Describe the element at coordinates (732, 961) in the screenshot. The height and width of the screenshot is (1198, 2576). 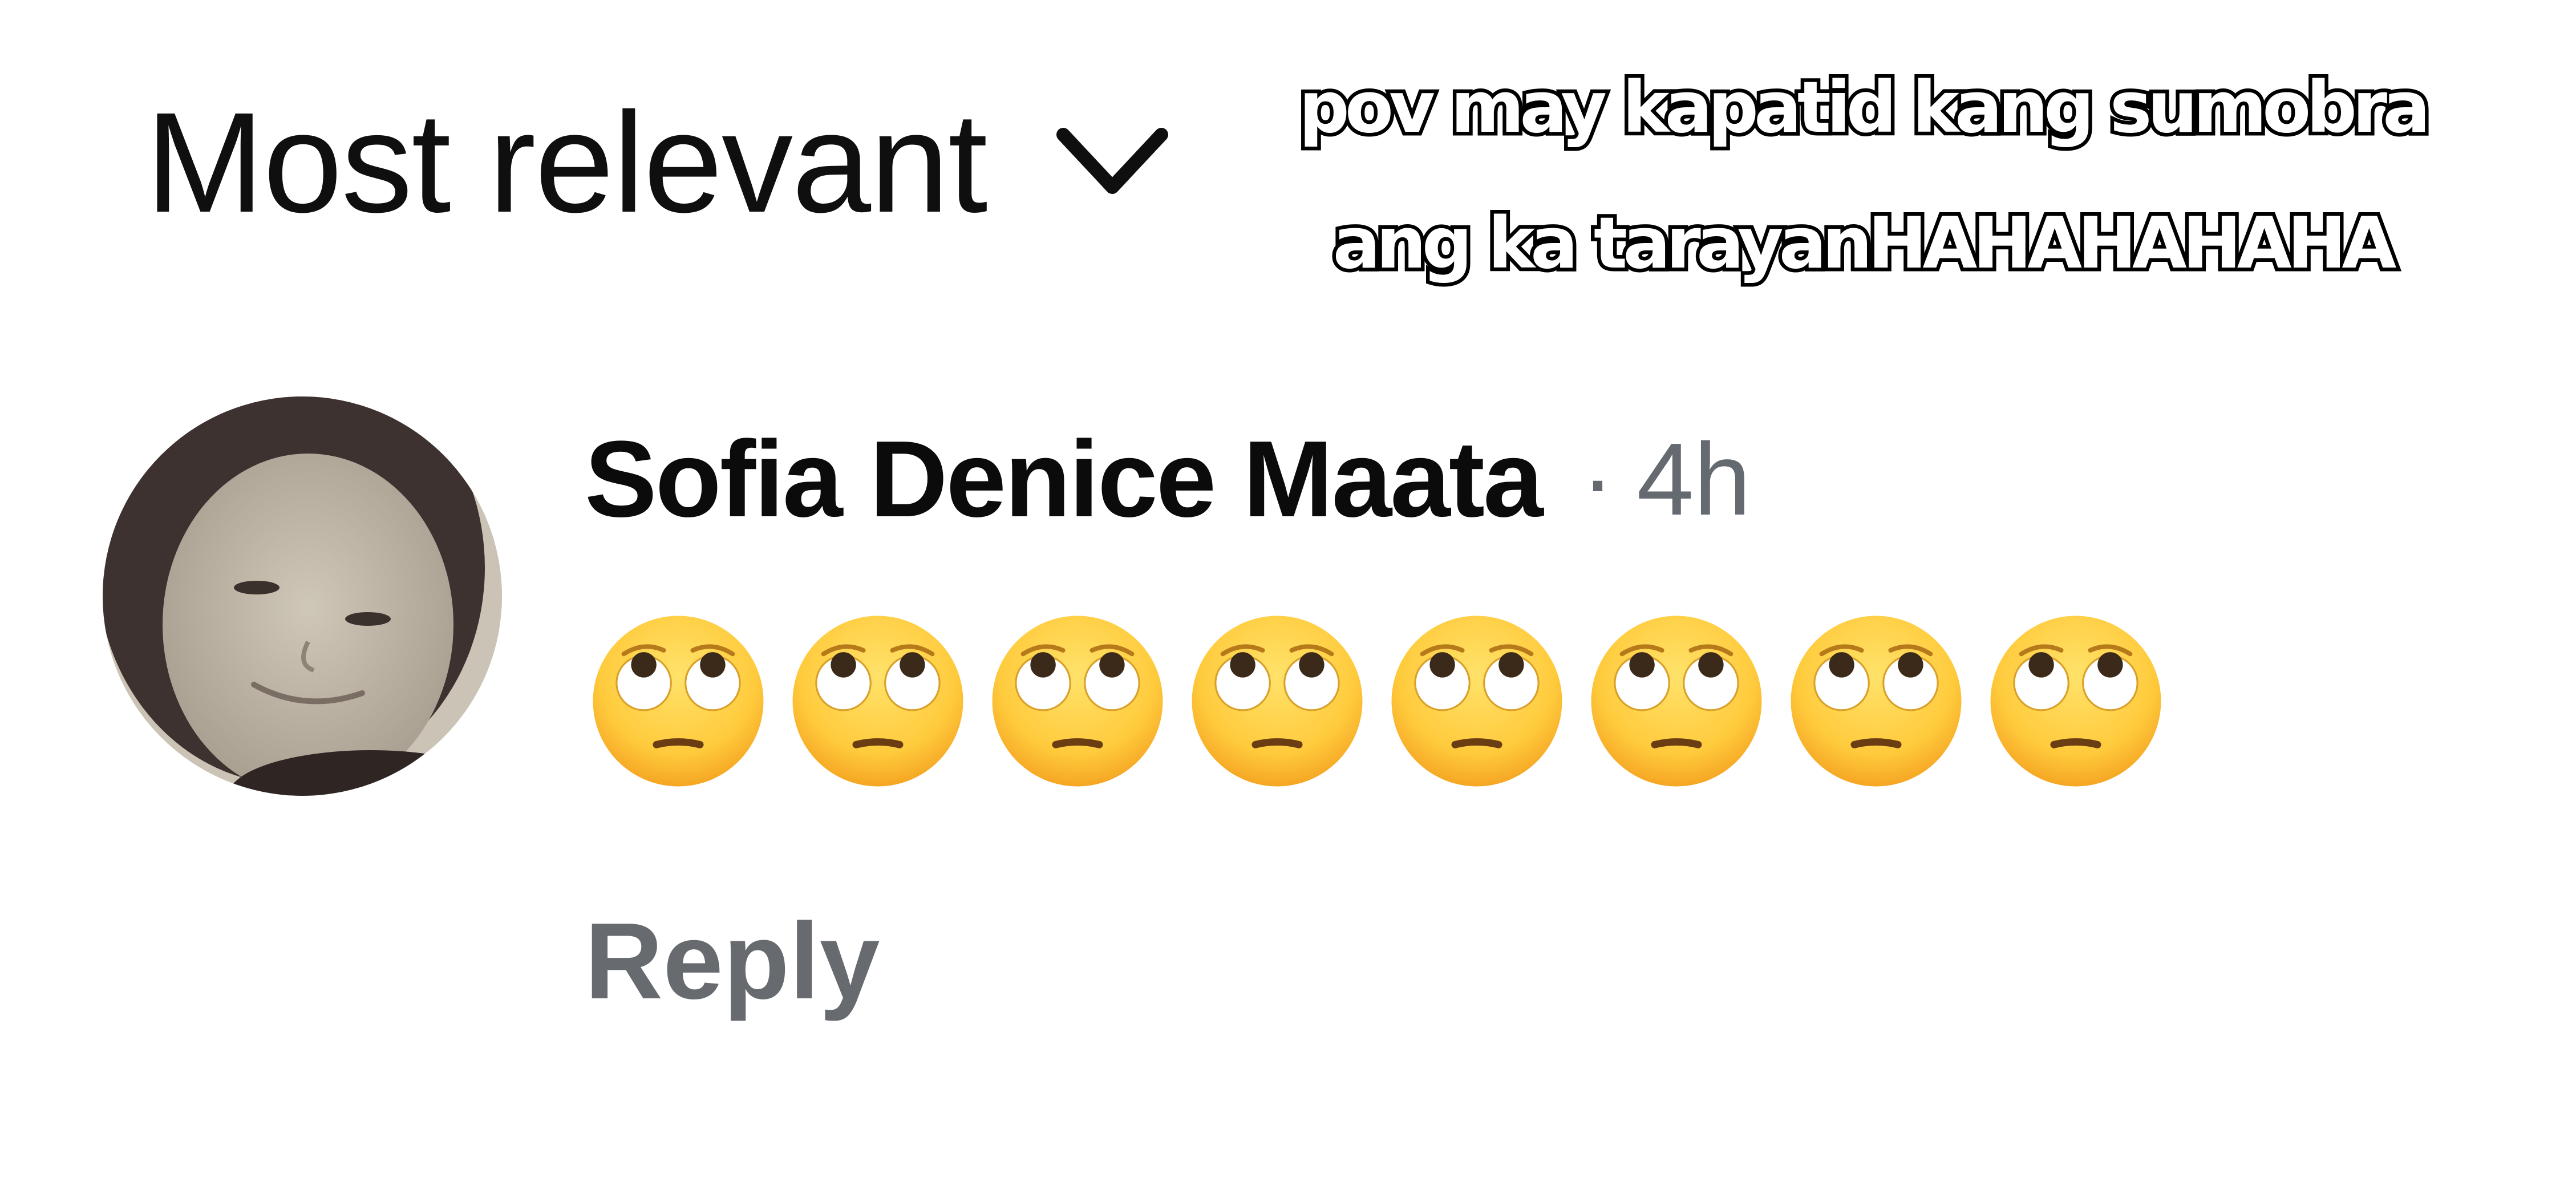
I see `reply-button: Reply` at that location.